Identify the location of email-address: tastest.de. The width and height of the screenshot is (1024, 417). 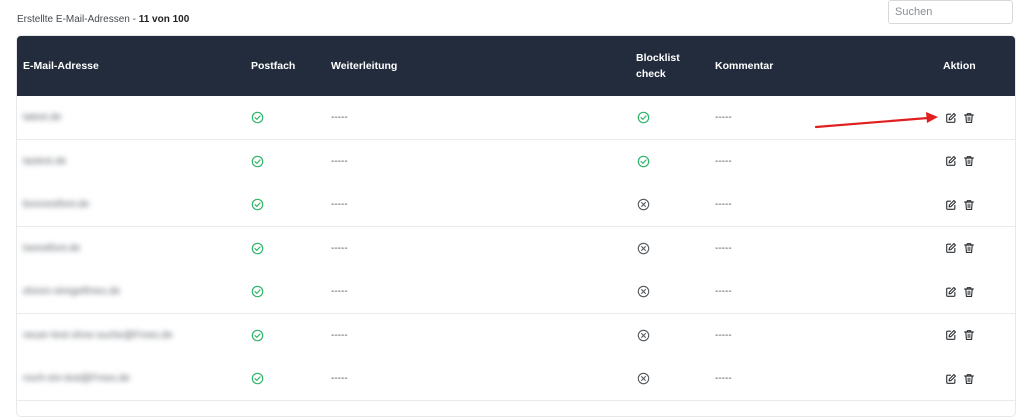
(45, 161).